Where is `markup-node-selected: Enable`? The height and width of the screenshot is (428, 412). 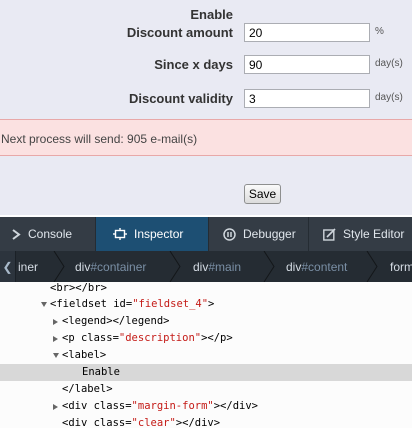 markup-node-selected: Enable is located at coordinates (206, 372).